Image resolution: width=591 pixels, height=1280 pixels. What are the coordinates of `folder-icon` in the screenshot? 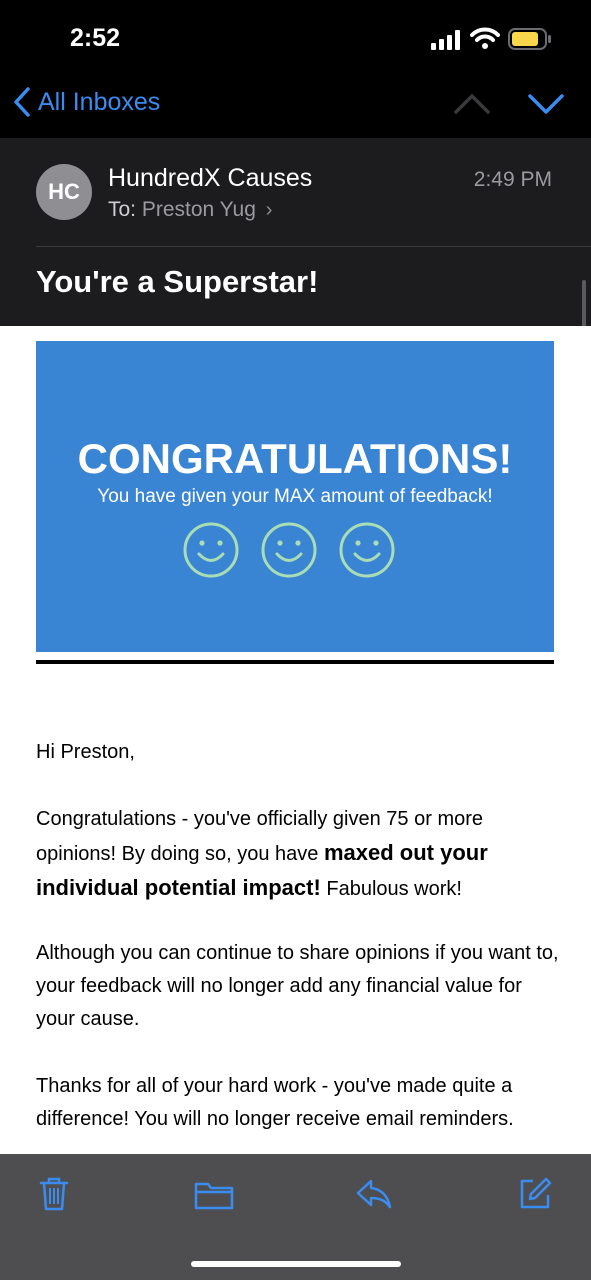 It's located at (214, 1195).